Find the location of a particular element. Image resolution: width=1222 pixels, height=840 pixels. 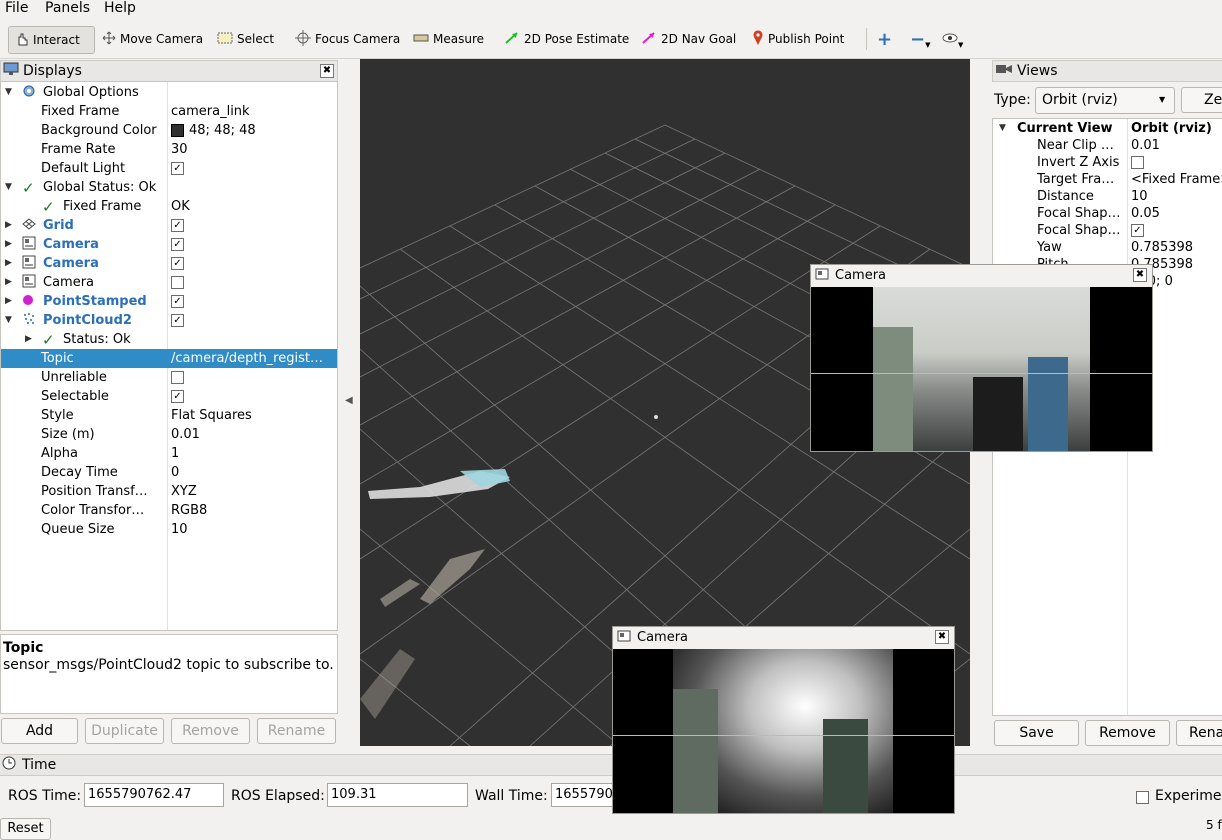

view-property-row: Focal Shap… 0.05 is located at coordinates (1107, 213).